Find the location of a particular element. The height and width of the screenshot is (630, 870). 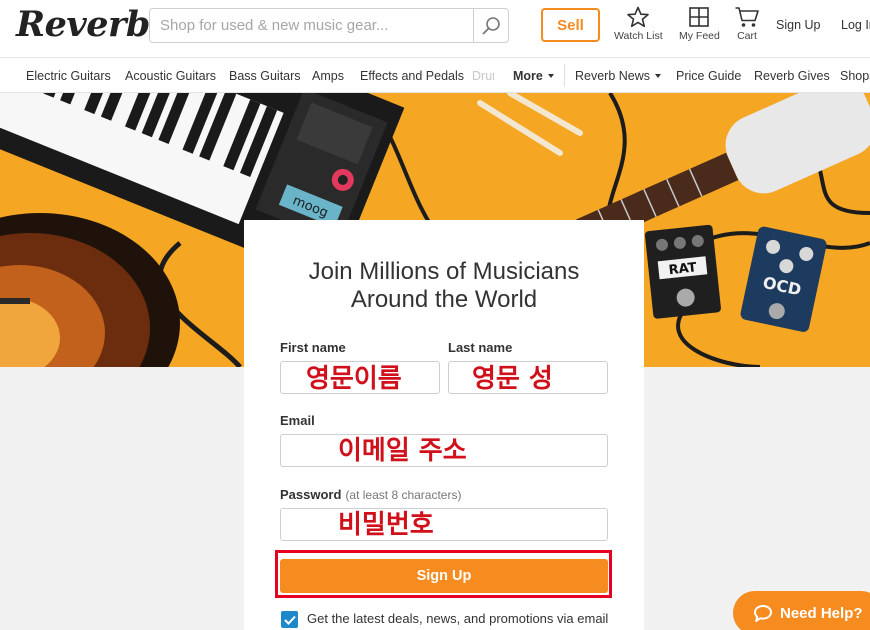

deals-checkbox is located at coordinates (289, 619).